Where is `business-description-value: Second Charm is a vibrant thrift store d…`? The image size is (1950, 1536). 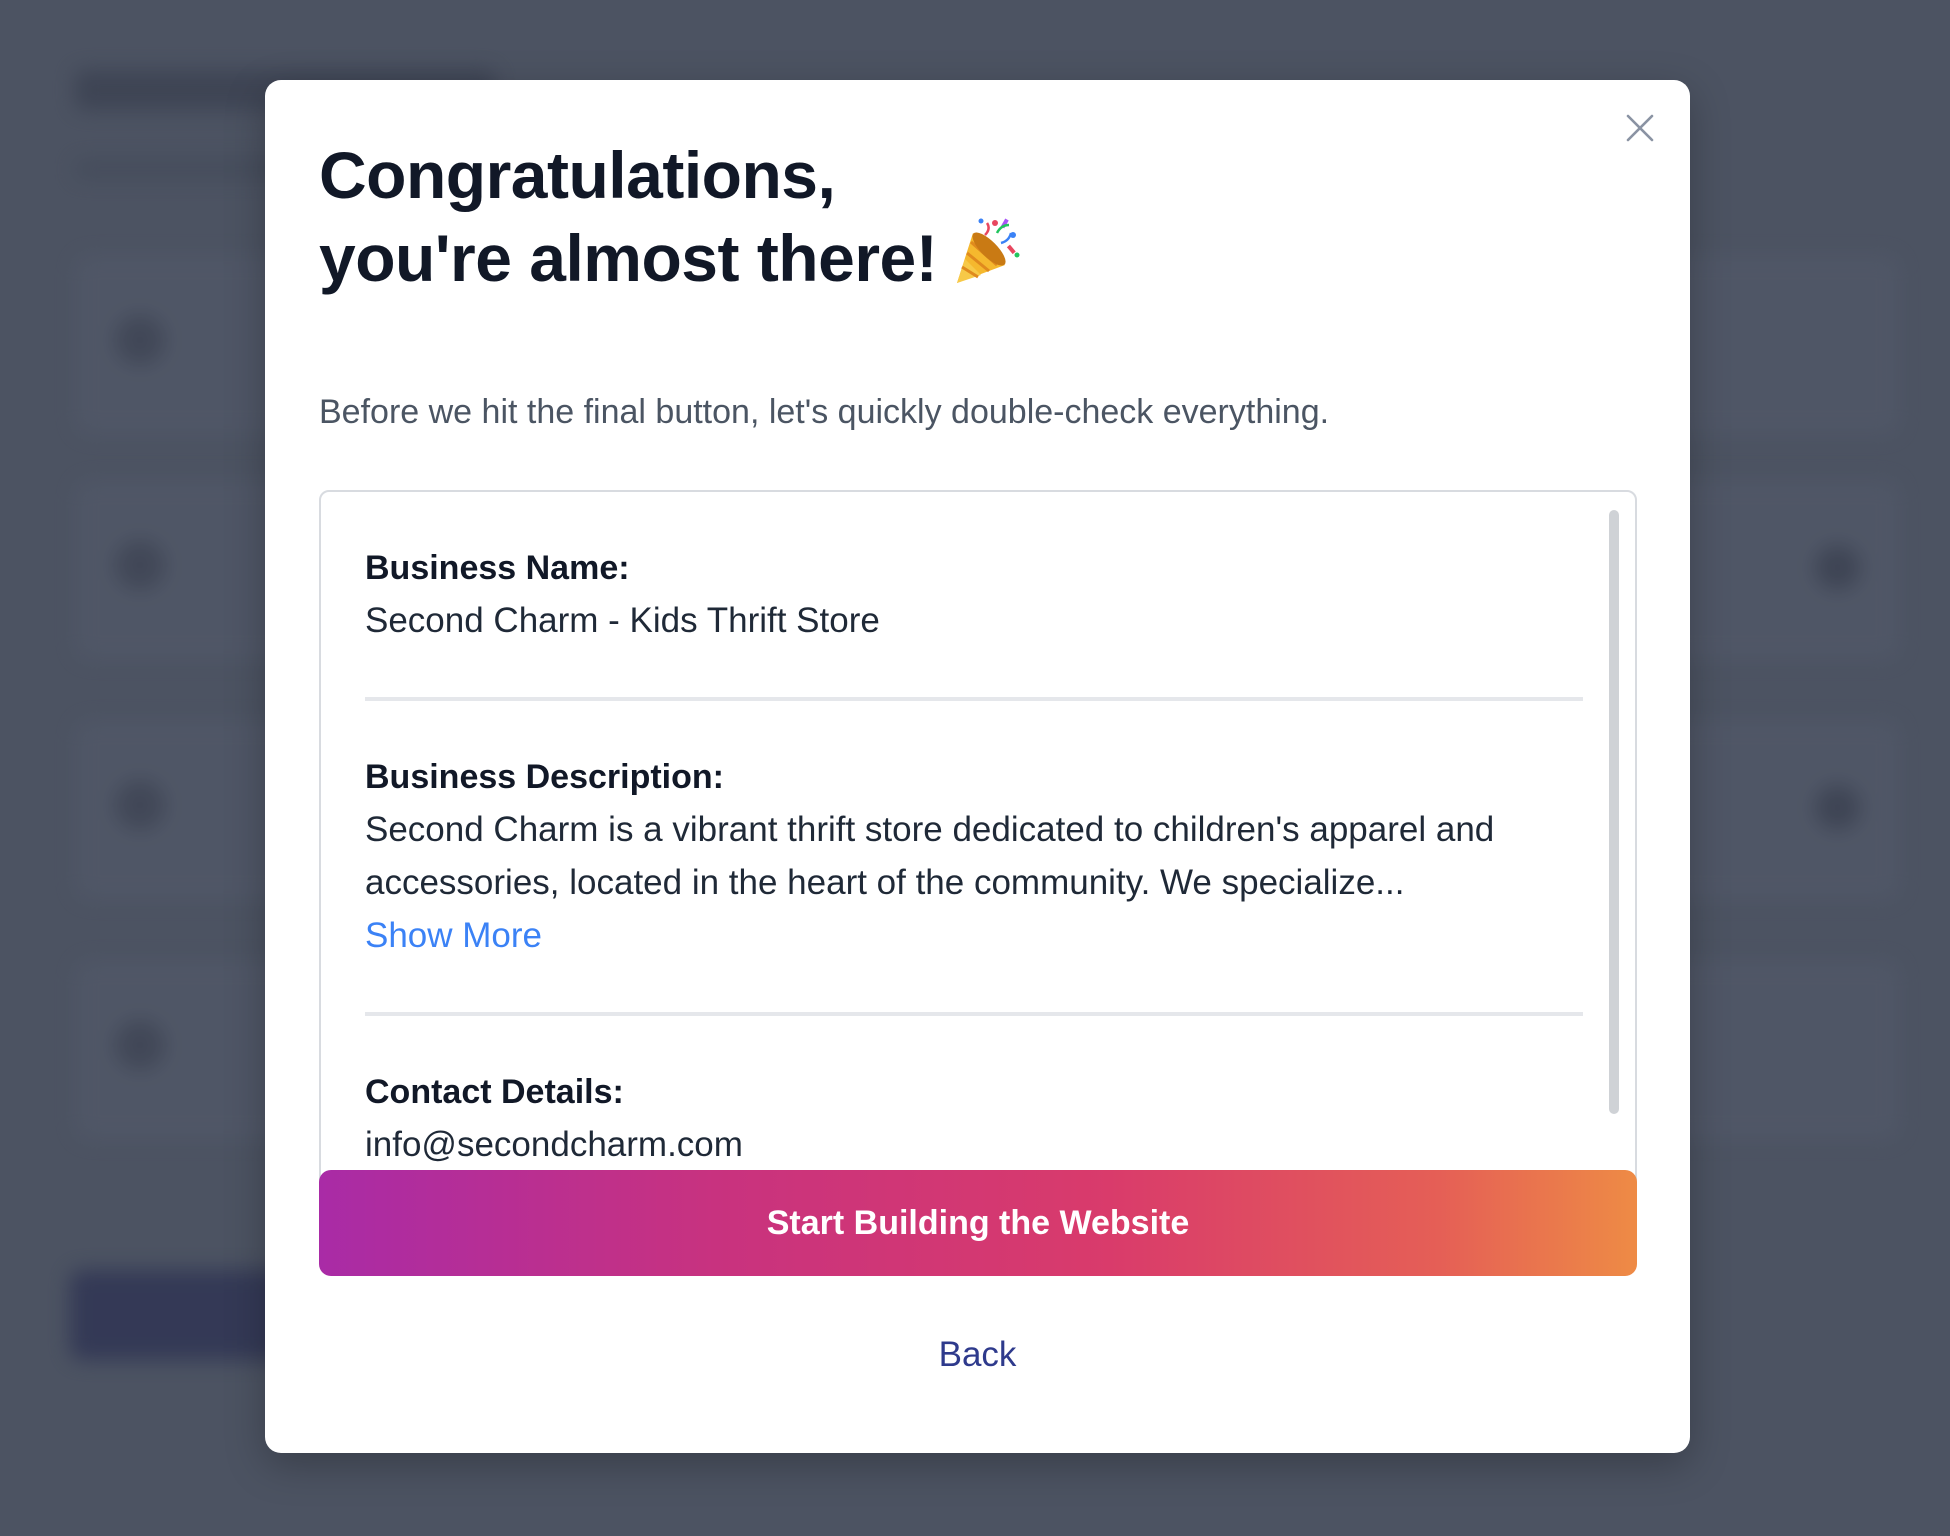
business-description-value: Second Charm is a vibrant thrift store d… is located at coordinates (930, 856).